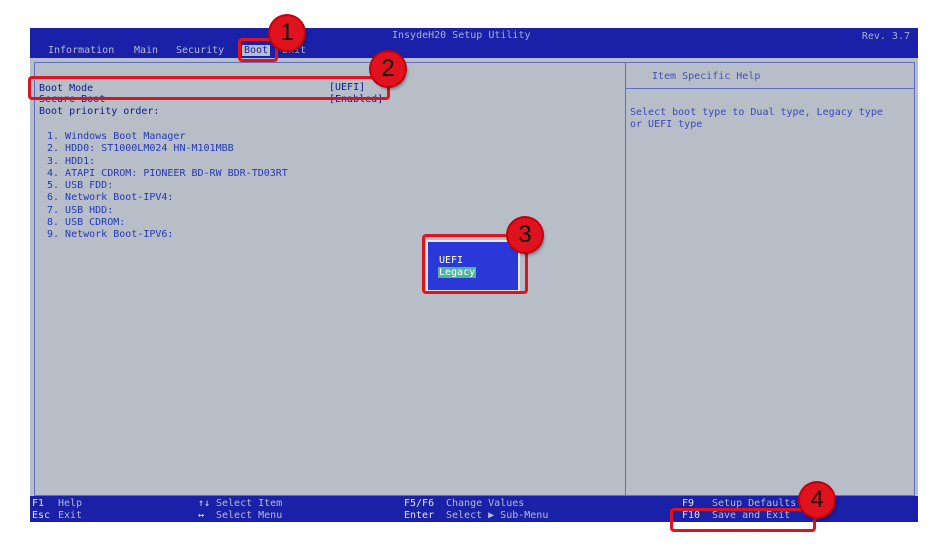  I want to click on boot-mode-label: Boot Mode, so click(66, 88).